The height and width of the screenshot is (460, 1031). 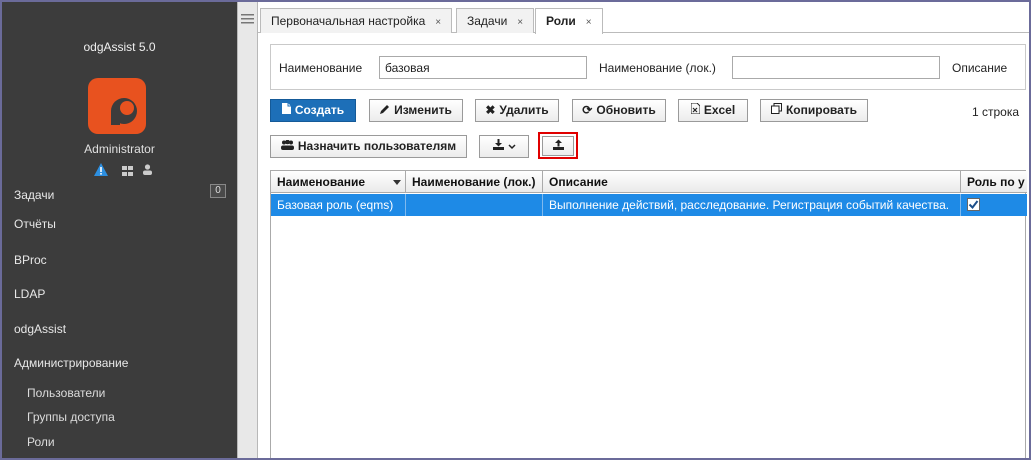 I want to click on tab-tasks: Задачи ×, so click(x=495, y=20).